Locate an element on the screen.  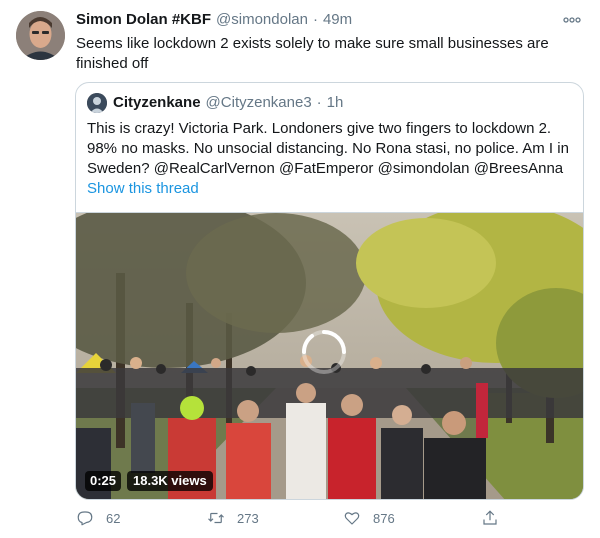
author-name: Simon Dolan #KBF is located at coordinates (143, 19).